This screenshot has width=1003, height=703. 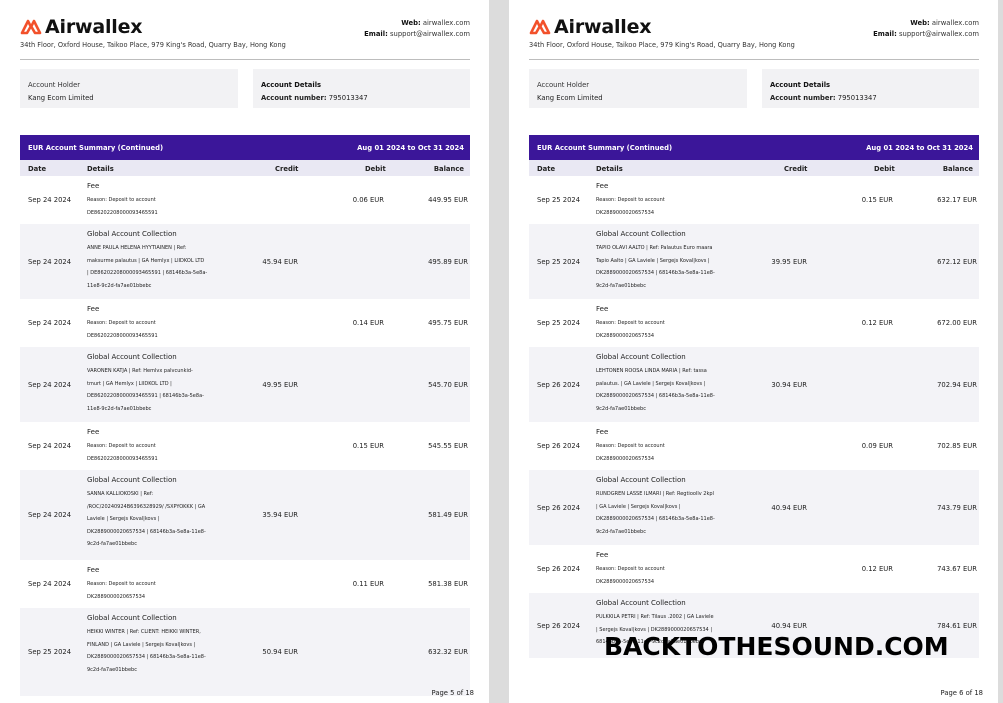 I want to click on header-divider, so click(x=245, y=59).